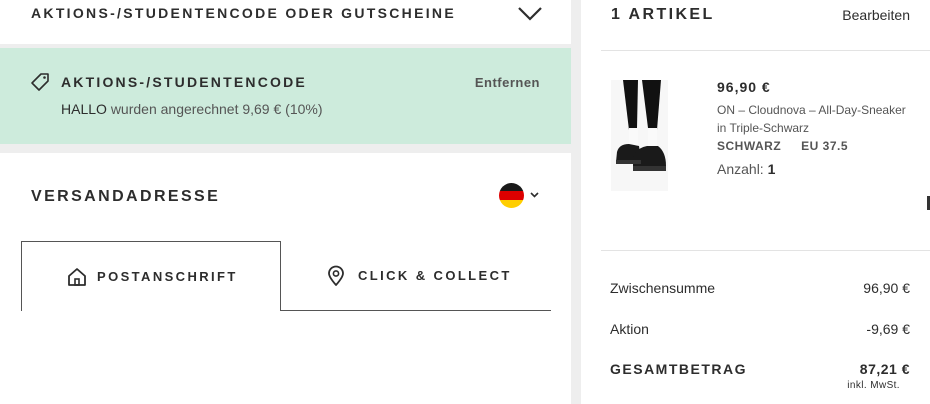 The image size is (930, 404). I want to click on sneaker-product-photo, so click(639, 135).